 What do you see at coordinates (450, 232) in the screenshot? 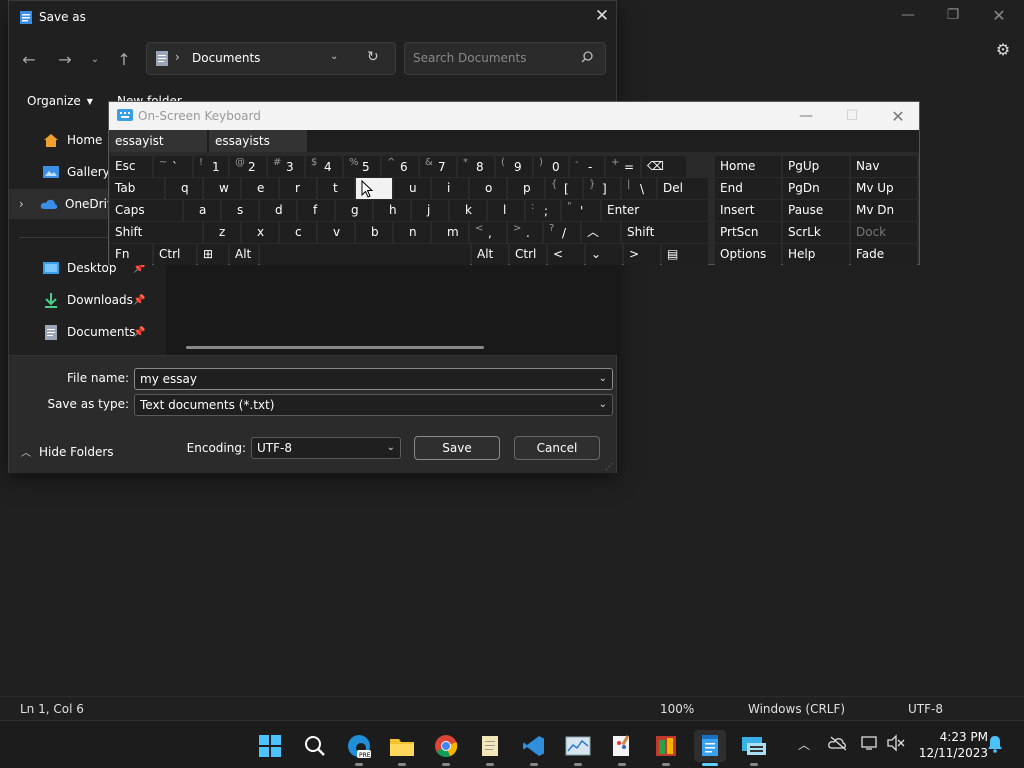
I see `key-m: m` at bounding box center [450, 232].